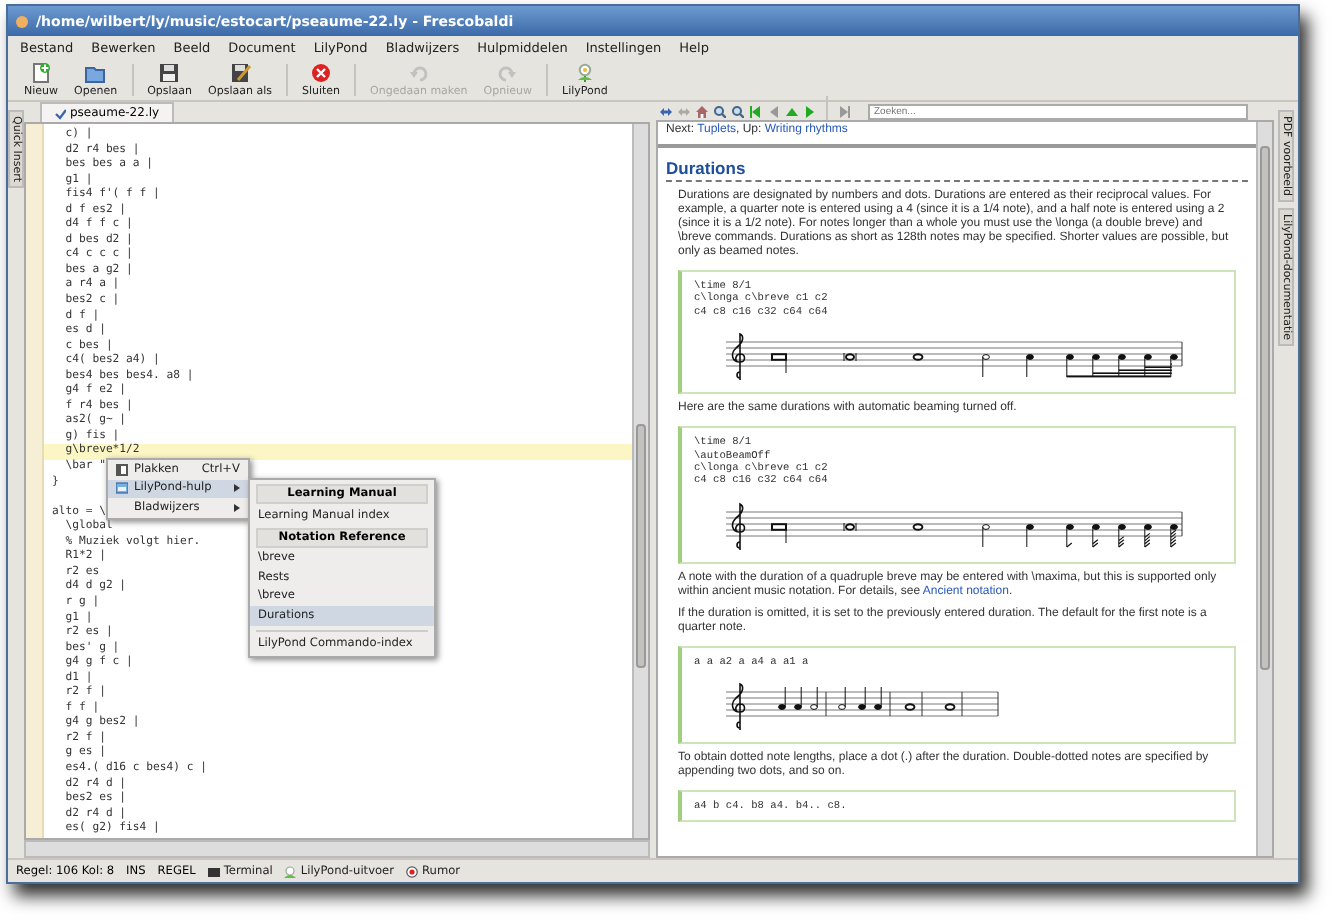 This screenshot has width=1332, height=924. I want to click on record-icon, so click(412, 871).